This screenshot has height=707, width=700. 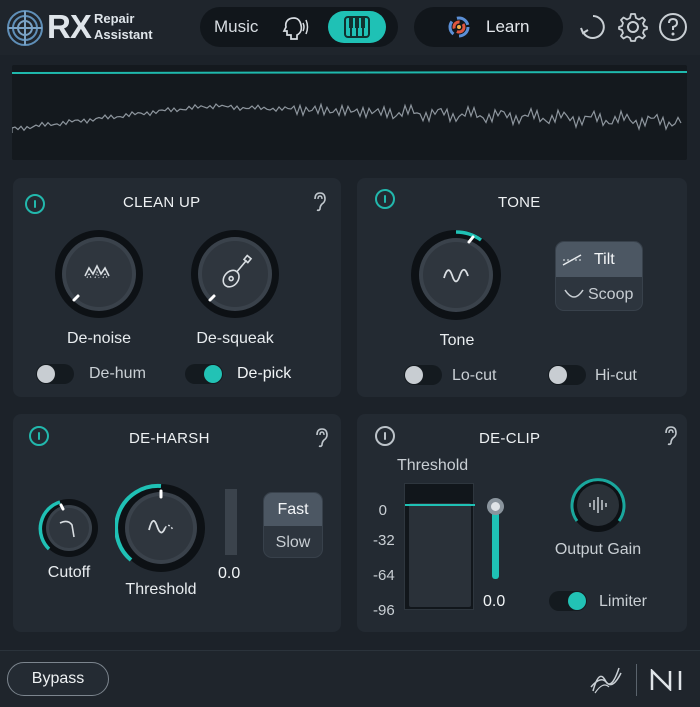 I want to click on limiter-toggle, so click(x=568, y=601).